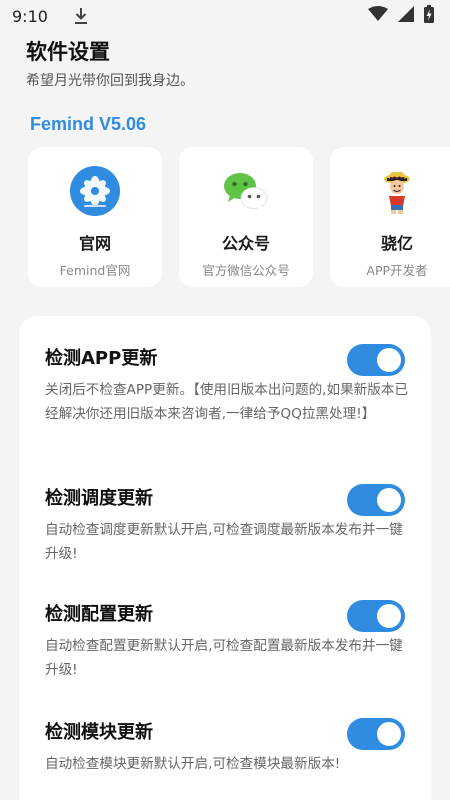 Image resolution: width=450 pixels, height=800 pixels. Describe the element at coordinates (81, 16) in the screenshot. I see `download-icon` at that location.